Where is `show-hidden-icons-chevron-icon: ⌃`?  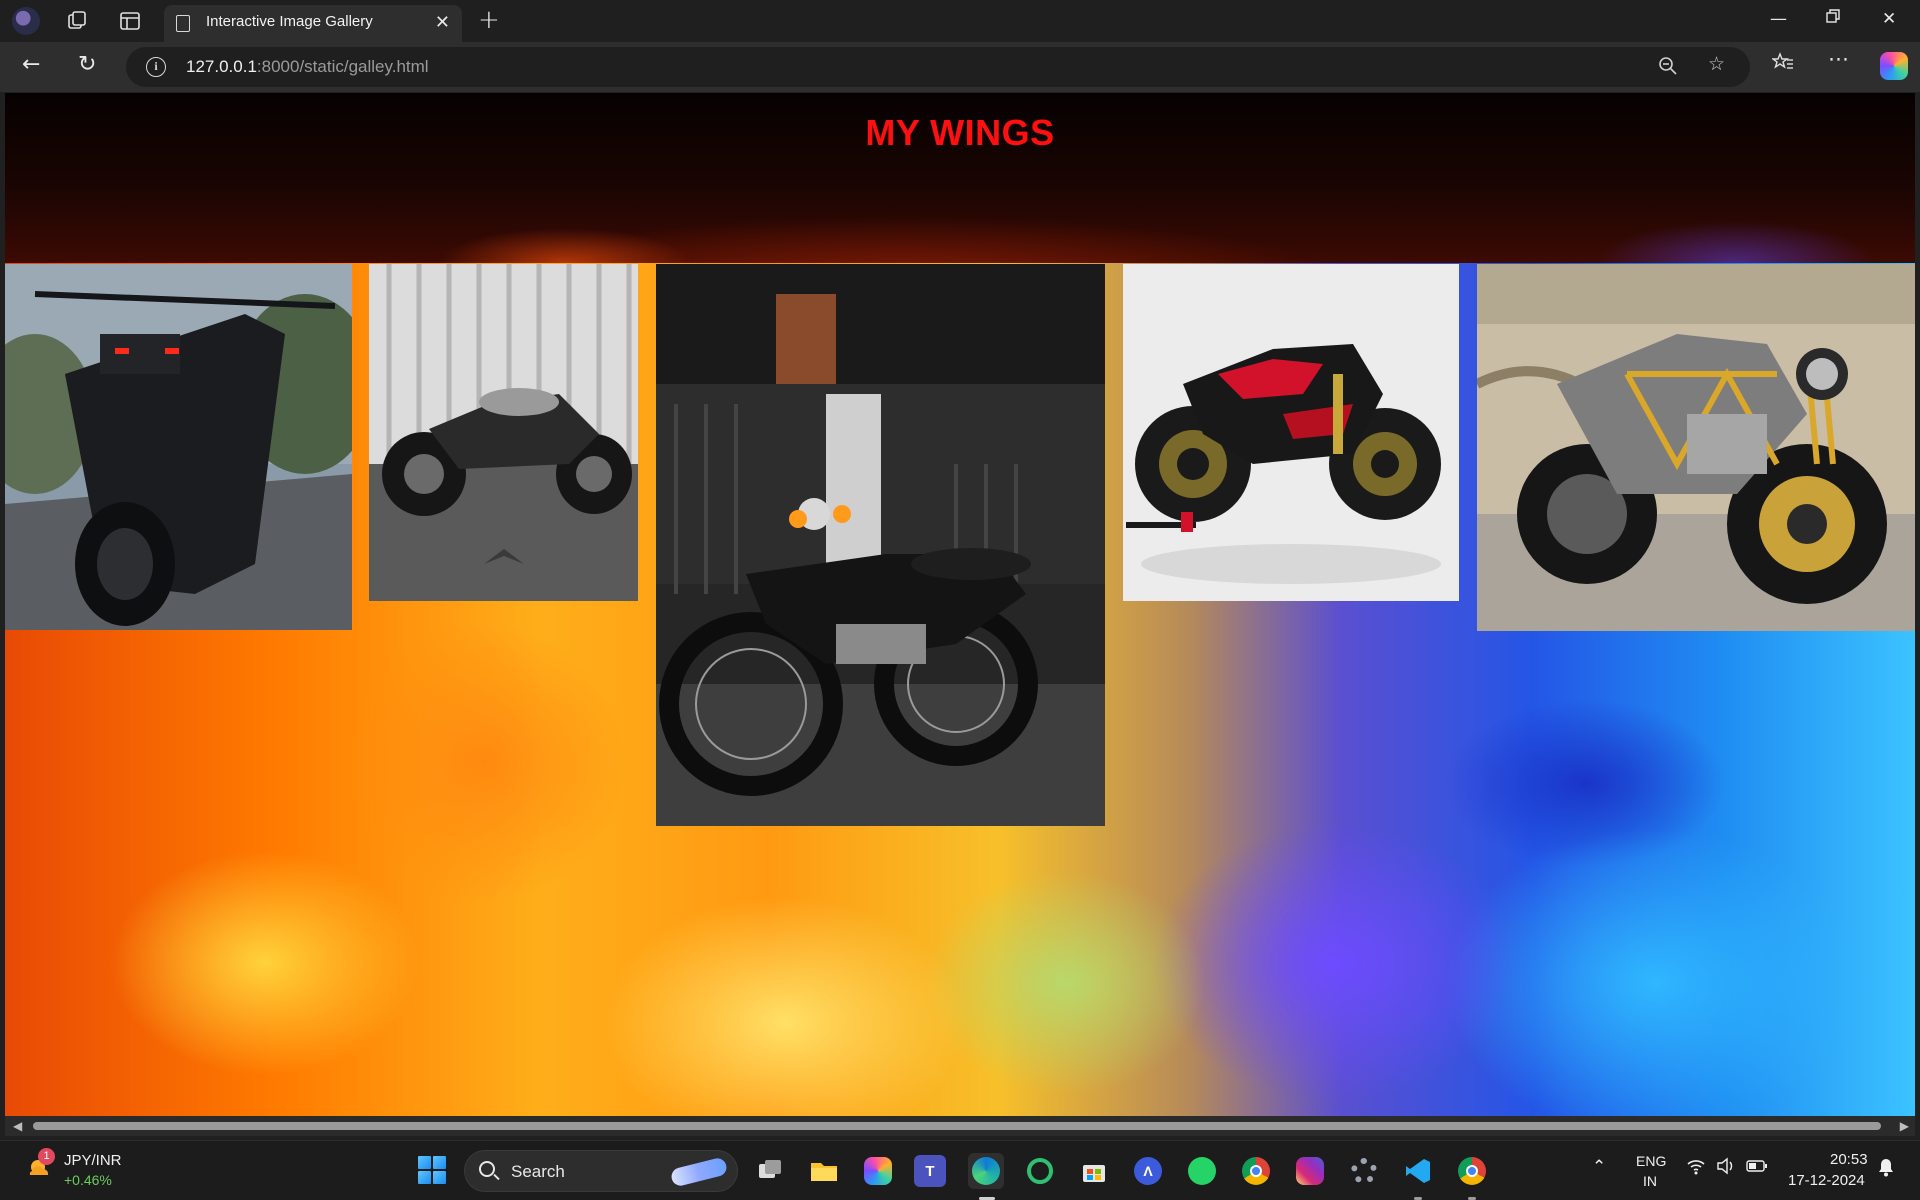 show-hidden-icons-chevron-icon: ⌃ is located at coordinates (1599, 1167).